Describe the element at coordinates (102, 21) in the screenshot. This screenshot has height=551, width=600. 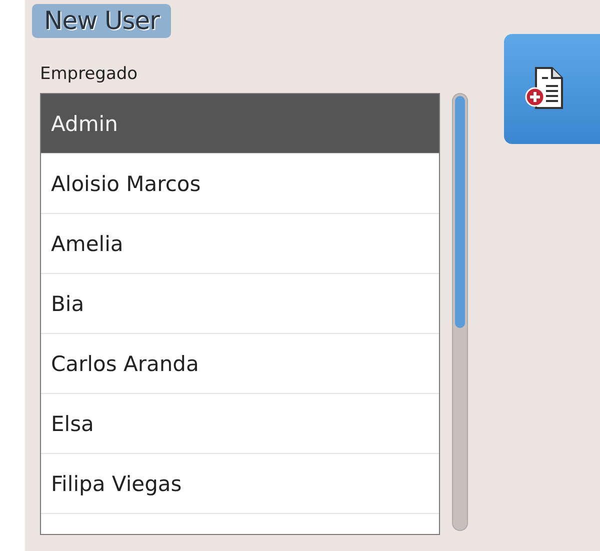
I see `window-title: New User` at that location.